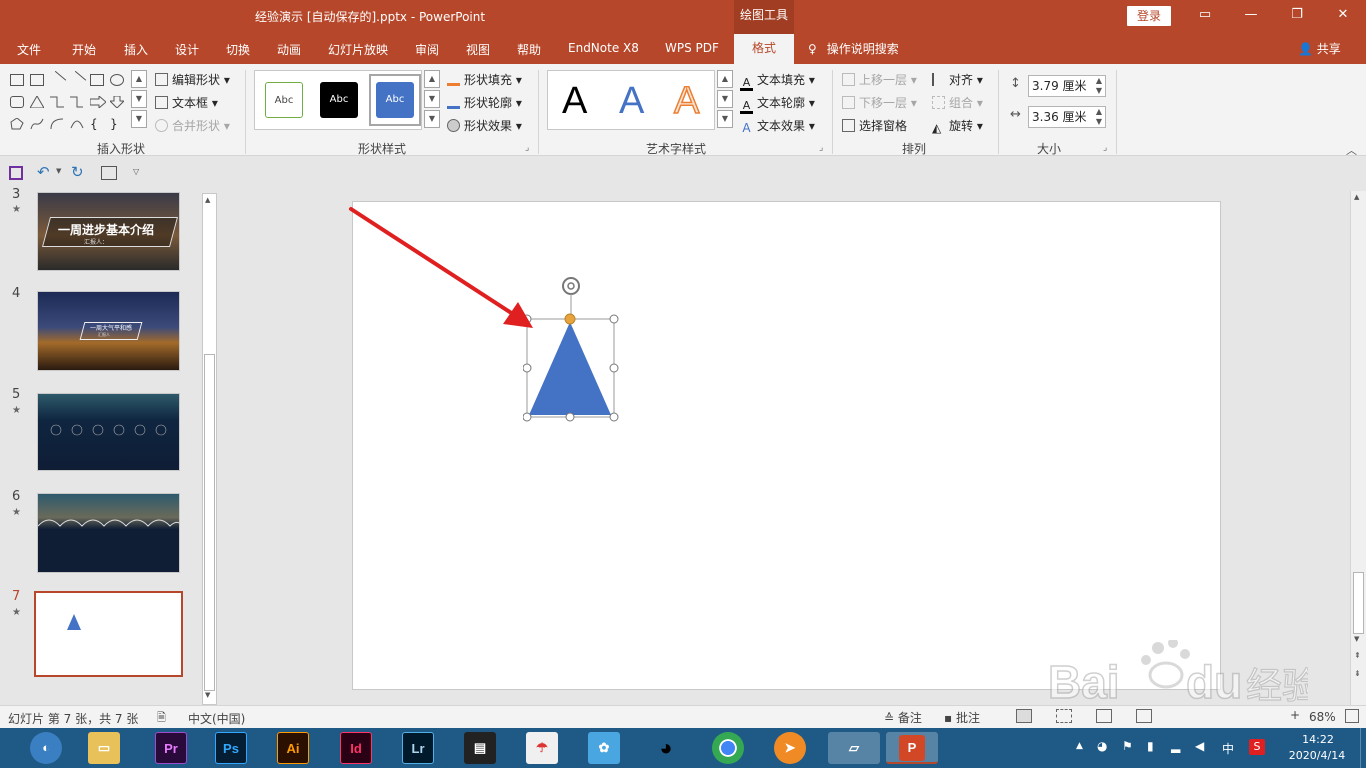  I want to click on tab-animations: 动画, so click(289, 49).